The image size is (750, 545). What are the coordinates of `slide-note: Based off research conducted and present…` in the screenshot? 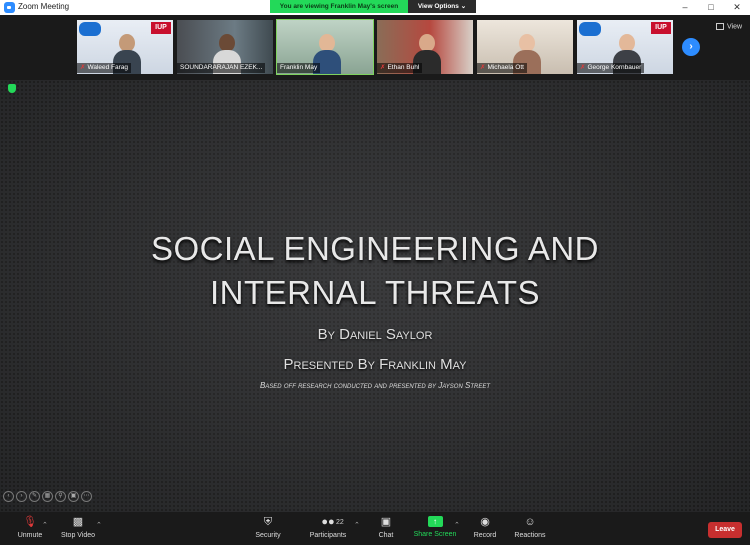 It's located at (375, 385).